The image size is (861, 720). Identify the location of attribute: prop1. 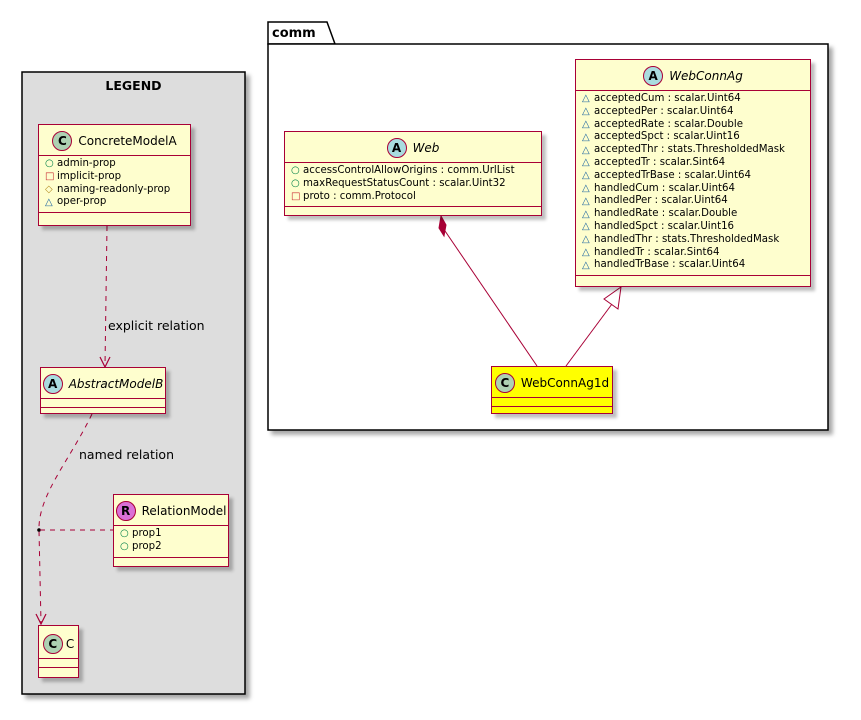
(147, 533).